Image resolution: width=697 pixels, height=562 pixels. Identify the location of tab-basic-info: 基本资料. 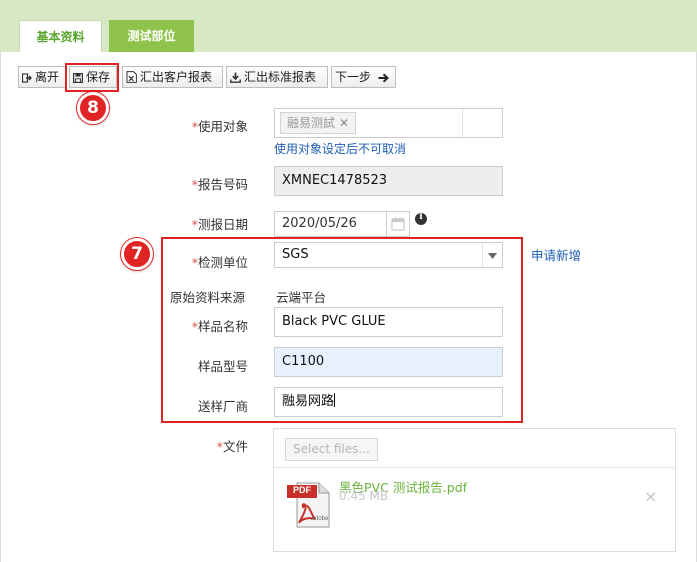
(60, 36).